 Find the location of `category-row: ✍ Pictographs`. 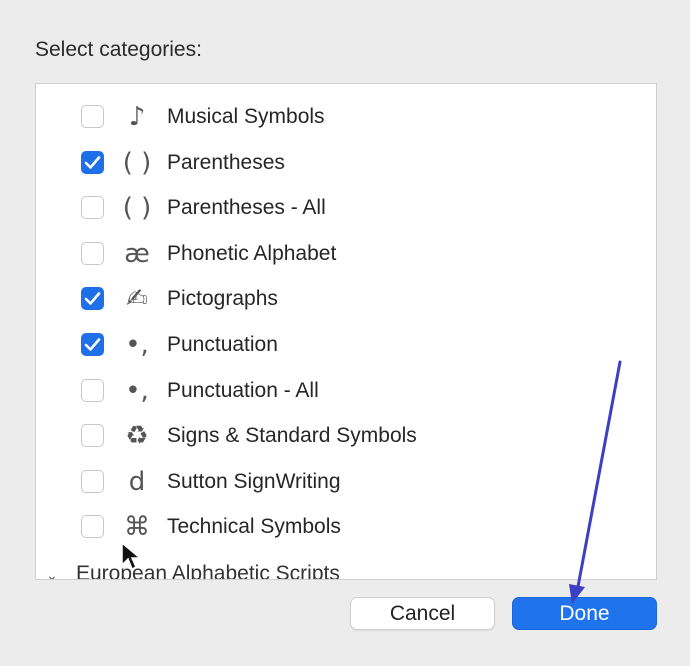

category-row: ✍ Pictographs is located at coordinates (346, 299).